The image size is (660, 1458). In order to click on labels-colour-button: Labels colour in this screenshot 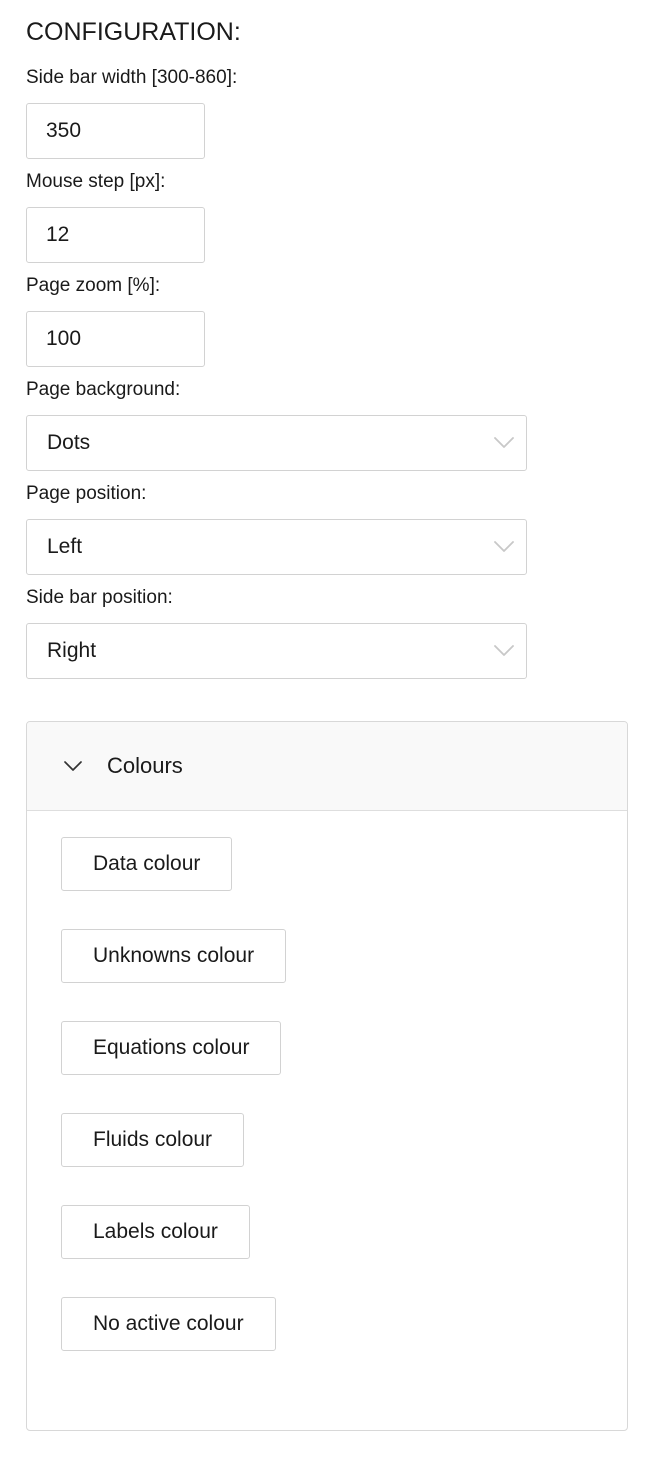, I will do `click(155, 1232)`.